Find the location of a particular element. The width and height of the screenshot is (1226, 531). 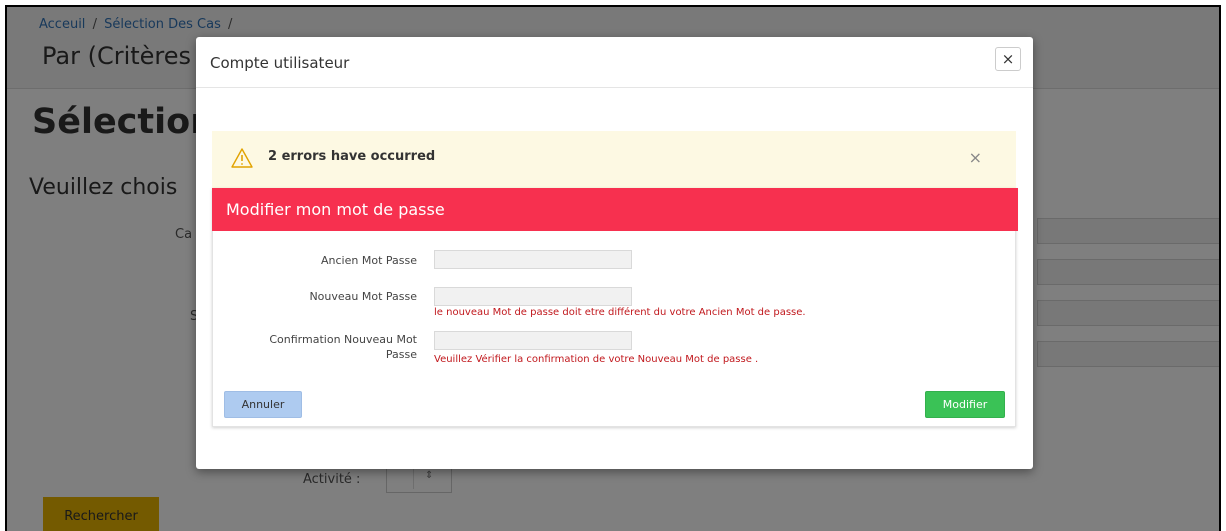

modal-title: Compte utilisateur is located at coordinates (280, 63).